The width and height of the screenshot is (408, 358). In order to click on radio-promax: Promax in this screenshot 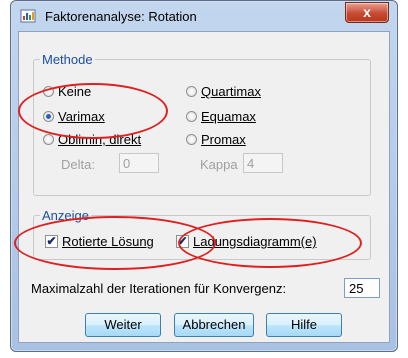, I will do `click(216, 139)`.